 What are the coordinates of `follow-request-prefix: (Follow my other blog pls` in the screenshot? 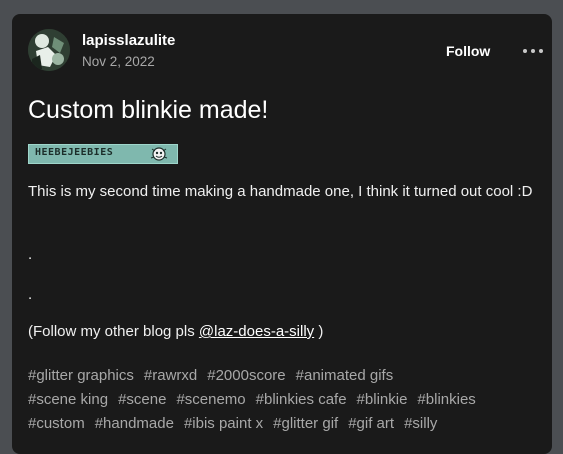 It's located at (113, 331).